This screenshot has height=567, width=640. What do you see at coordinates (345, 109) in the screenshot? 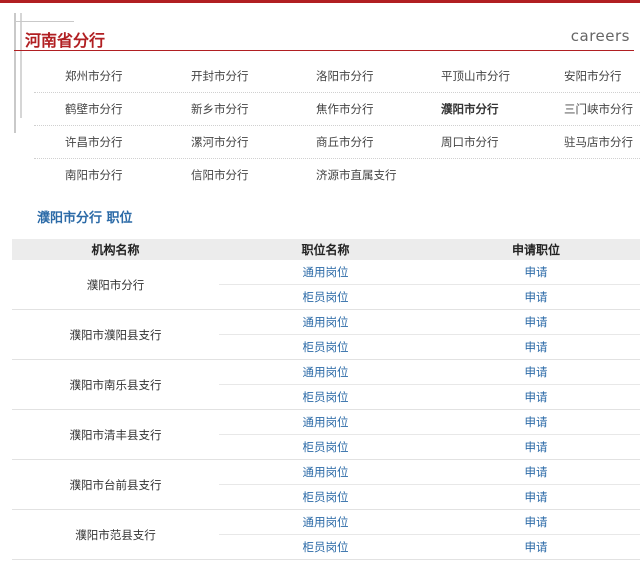
I see `branch-link: 焦作市分行` at bounding box center [345, 109].